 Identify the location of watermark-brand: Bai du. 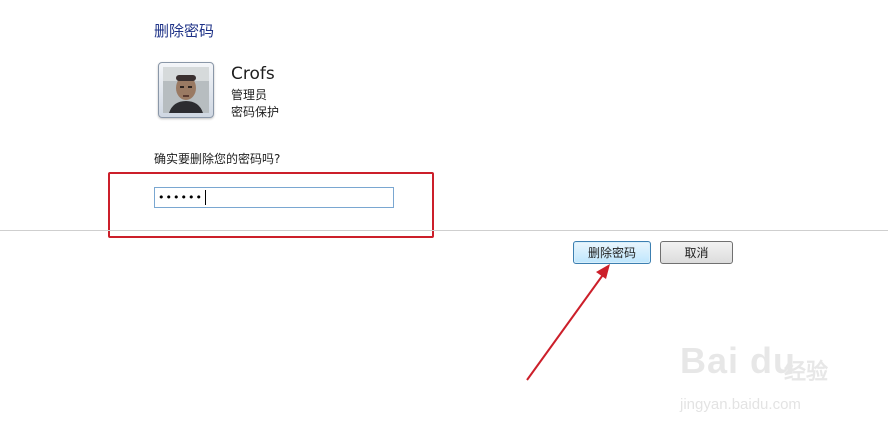
(738, 360).